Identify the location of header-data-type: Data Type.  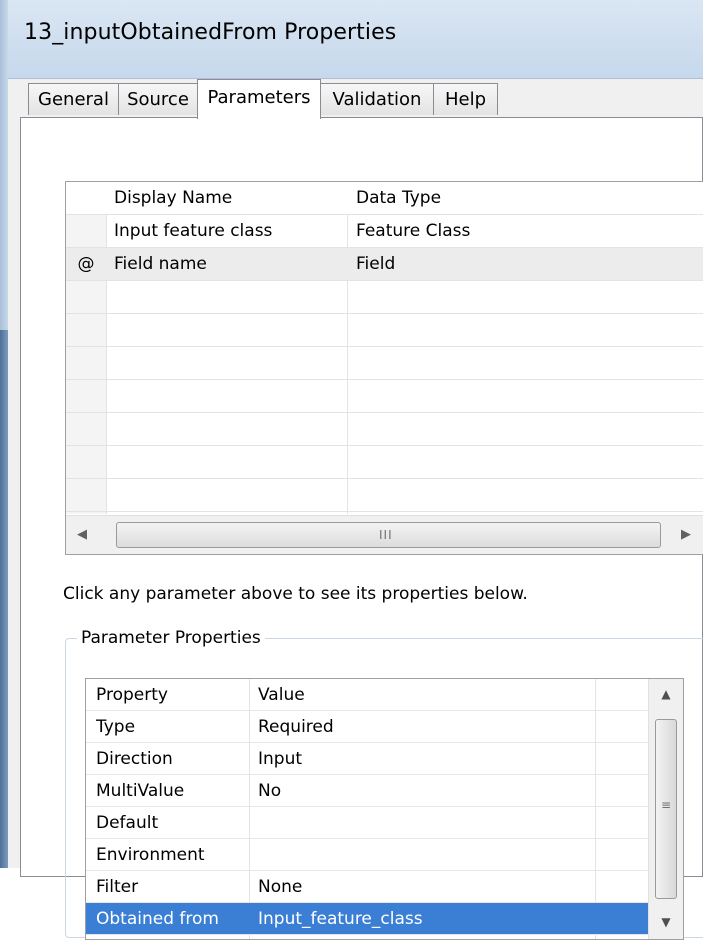
(526, 198).